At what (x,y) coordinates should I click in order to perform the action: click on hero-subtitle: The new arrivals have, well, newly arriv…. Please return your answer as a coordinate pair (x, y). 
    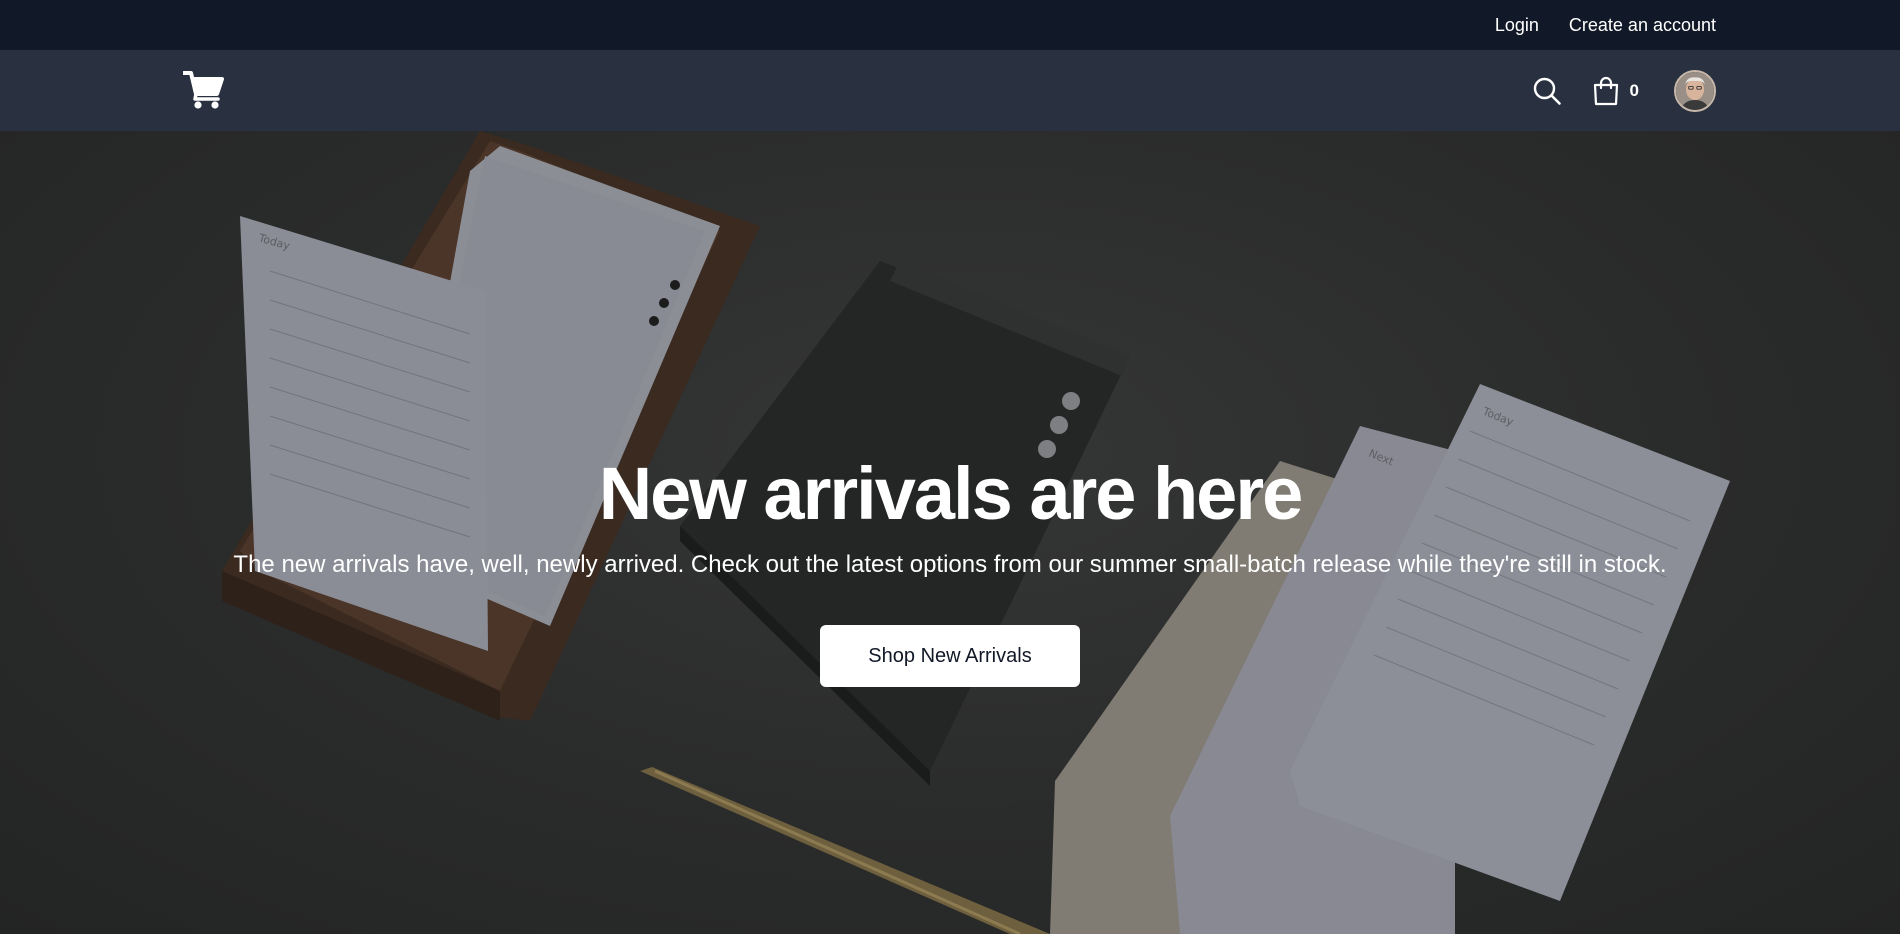
    Looking at the image, I should click on (950, 564).